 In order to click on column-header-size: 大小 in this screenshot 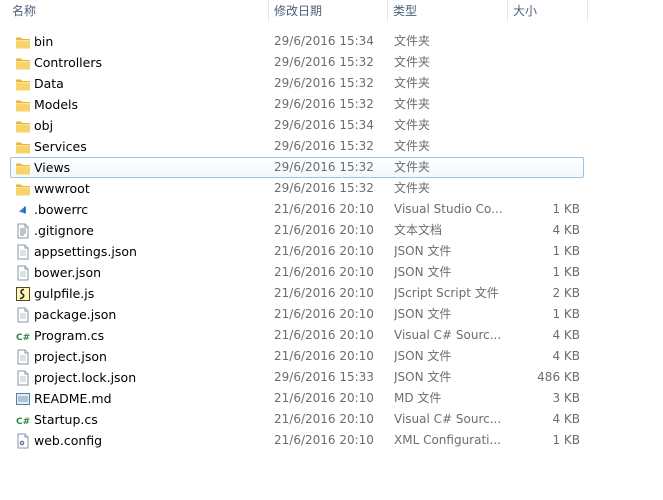, I will do `click(546, 11)`.